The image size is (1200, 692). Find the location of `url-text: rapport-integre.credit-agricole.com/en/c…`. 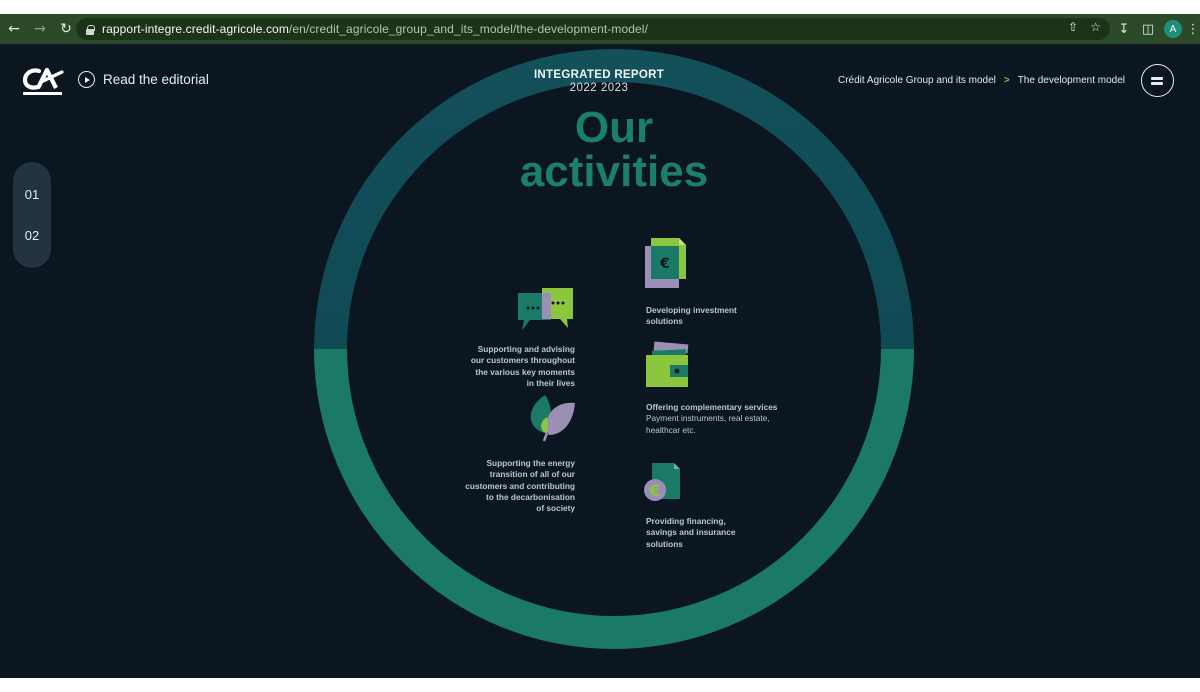

url-text: rapport-integre.credit-agricole.com/en/c… is located at coordinates (375, 29).